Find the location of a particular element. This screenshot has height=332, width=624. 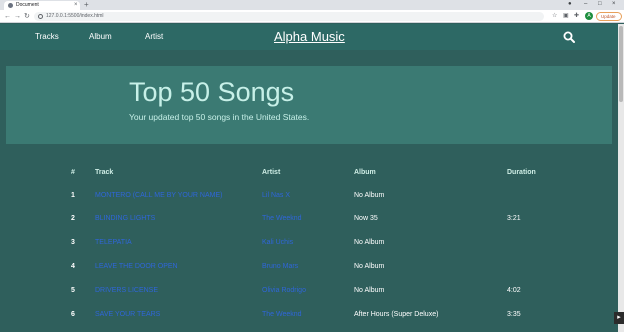

url-text: 127.0.0.1:5500/index.html is located at coordinates (75, 16).